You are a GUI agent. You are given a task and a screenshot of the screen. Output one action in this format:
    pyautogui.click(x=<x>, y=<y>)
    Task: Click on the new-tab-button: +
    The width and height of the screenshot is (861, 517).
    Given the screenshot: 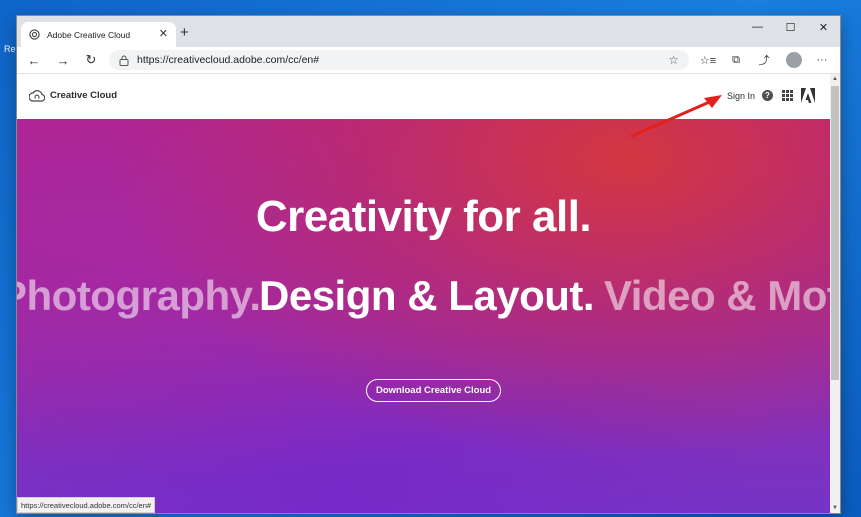 What is the action you would take?
    pyautogui.click(x=184, y=32)
    